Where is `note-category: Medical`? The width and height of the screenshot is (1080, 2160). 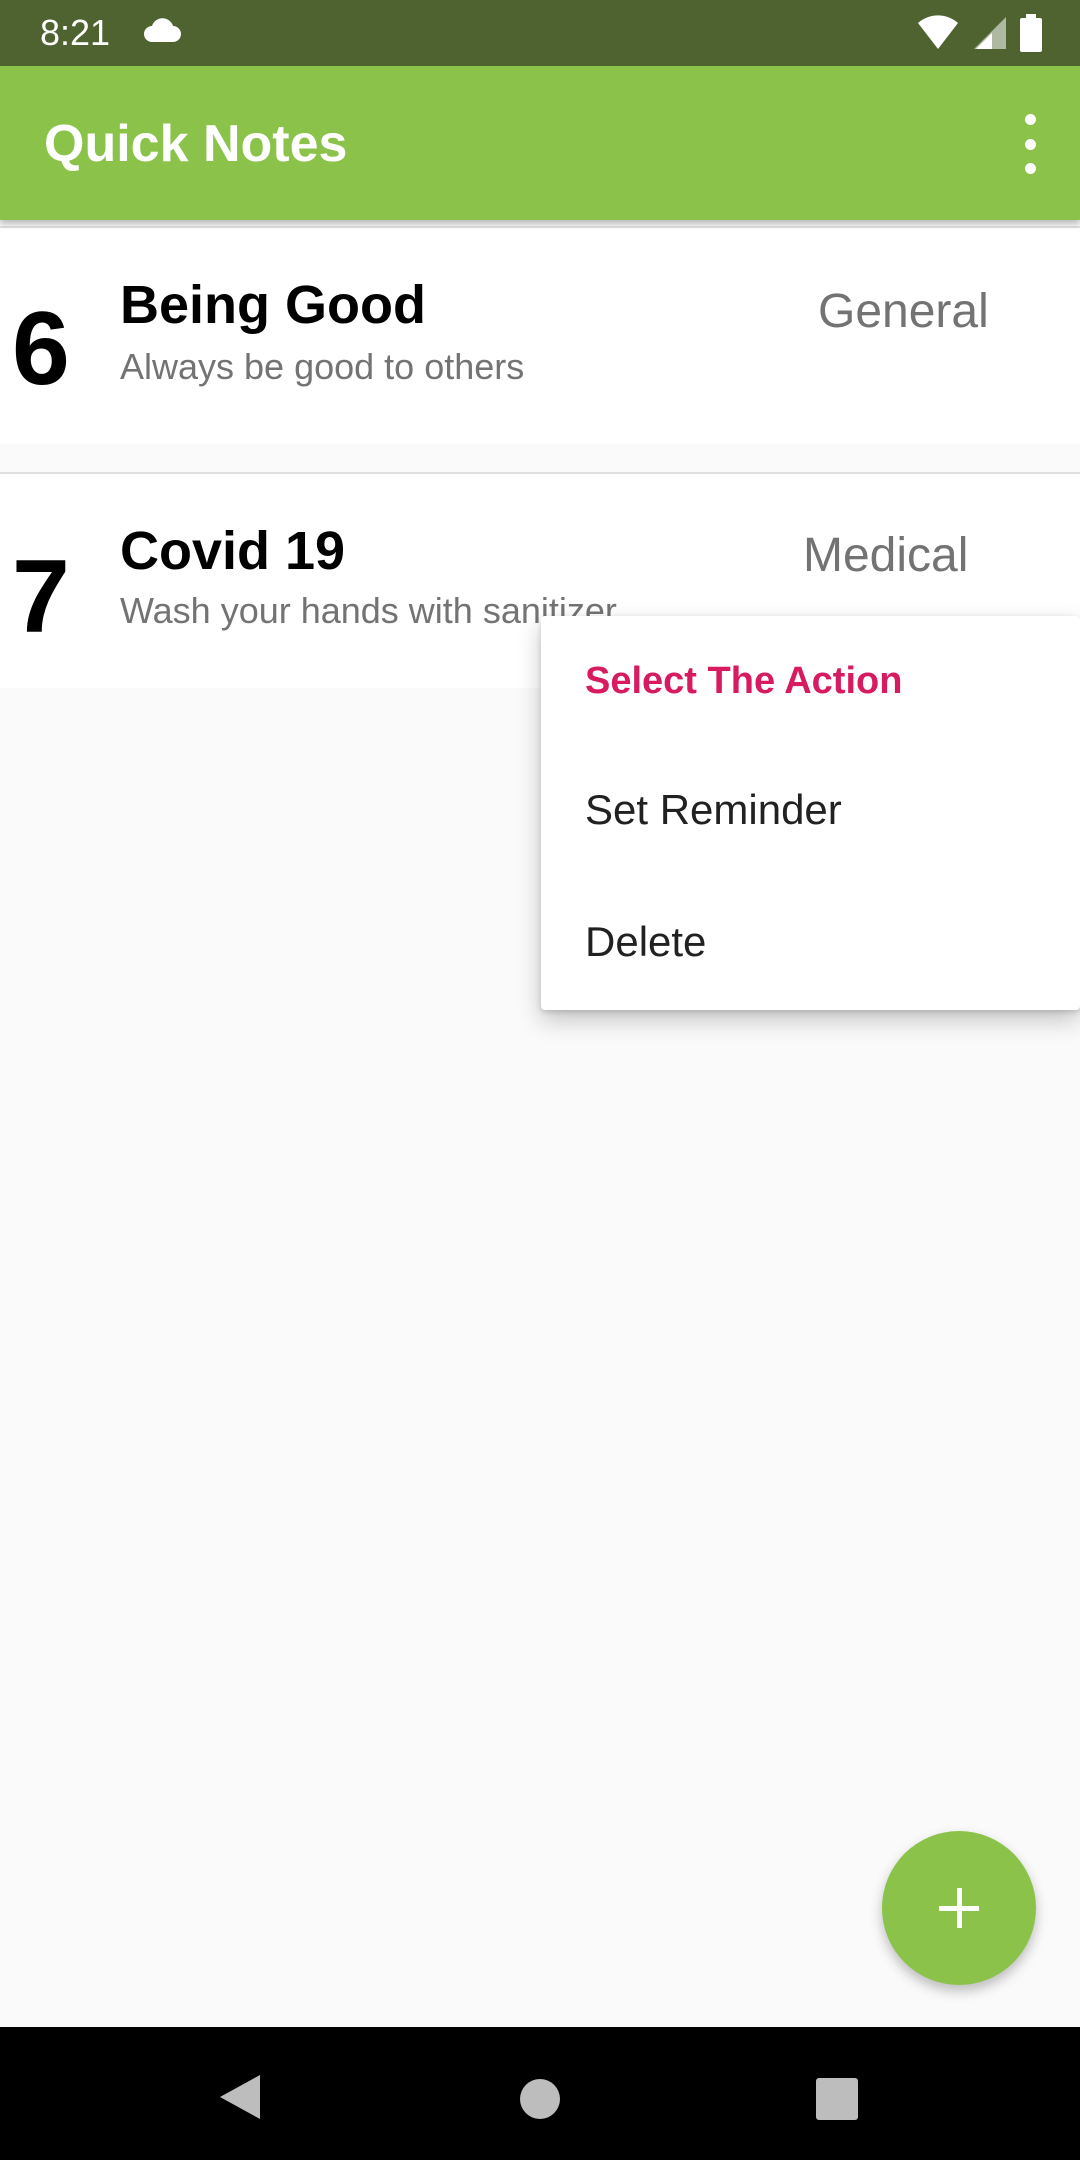 note-category: Medical is located at coordinates (886, 555).